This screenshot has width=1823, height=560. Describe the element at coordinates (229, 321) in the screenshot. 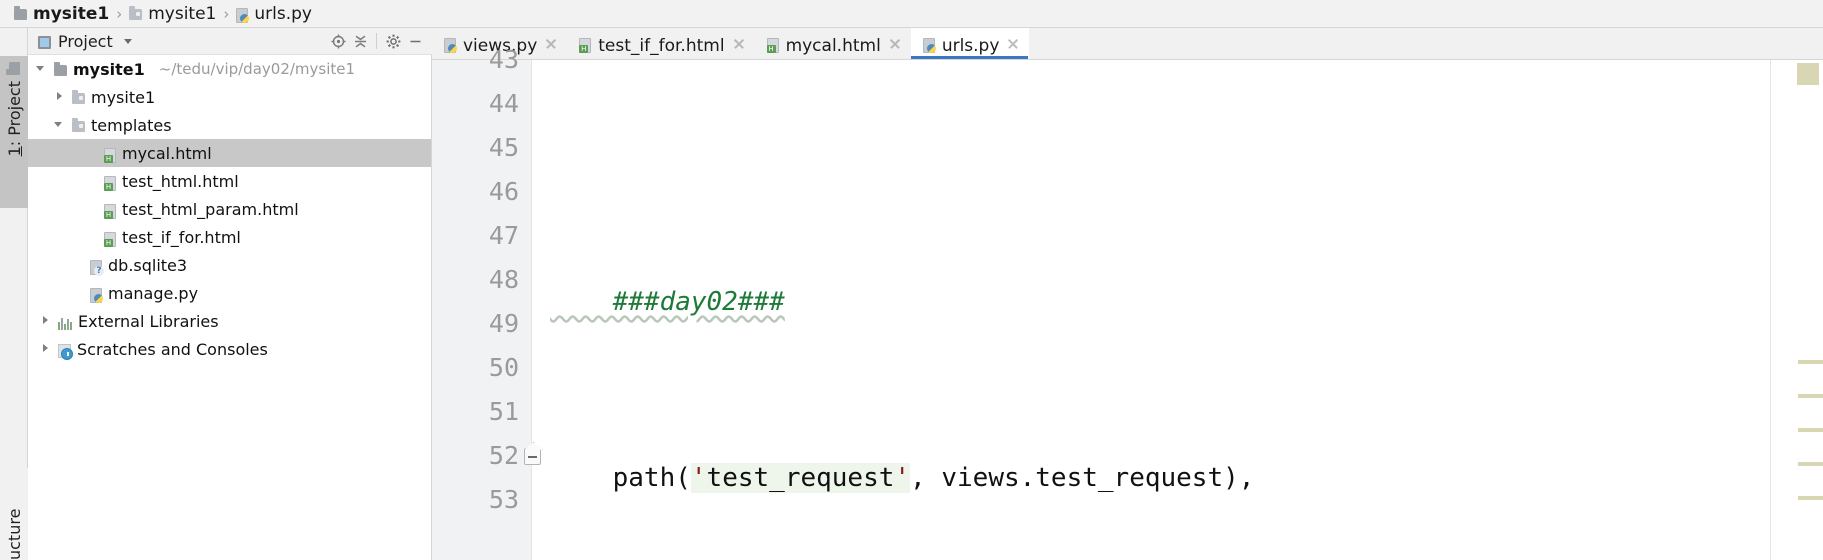

I see `tree-item-external-libraries: External Libraries` at that location.